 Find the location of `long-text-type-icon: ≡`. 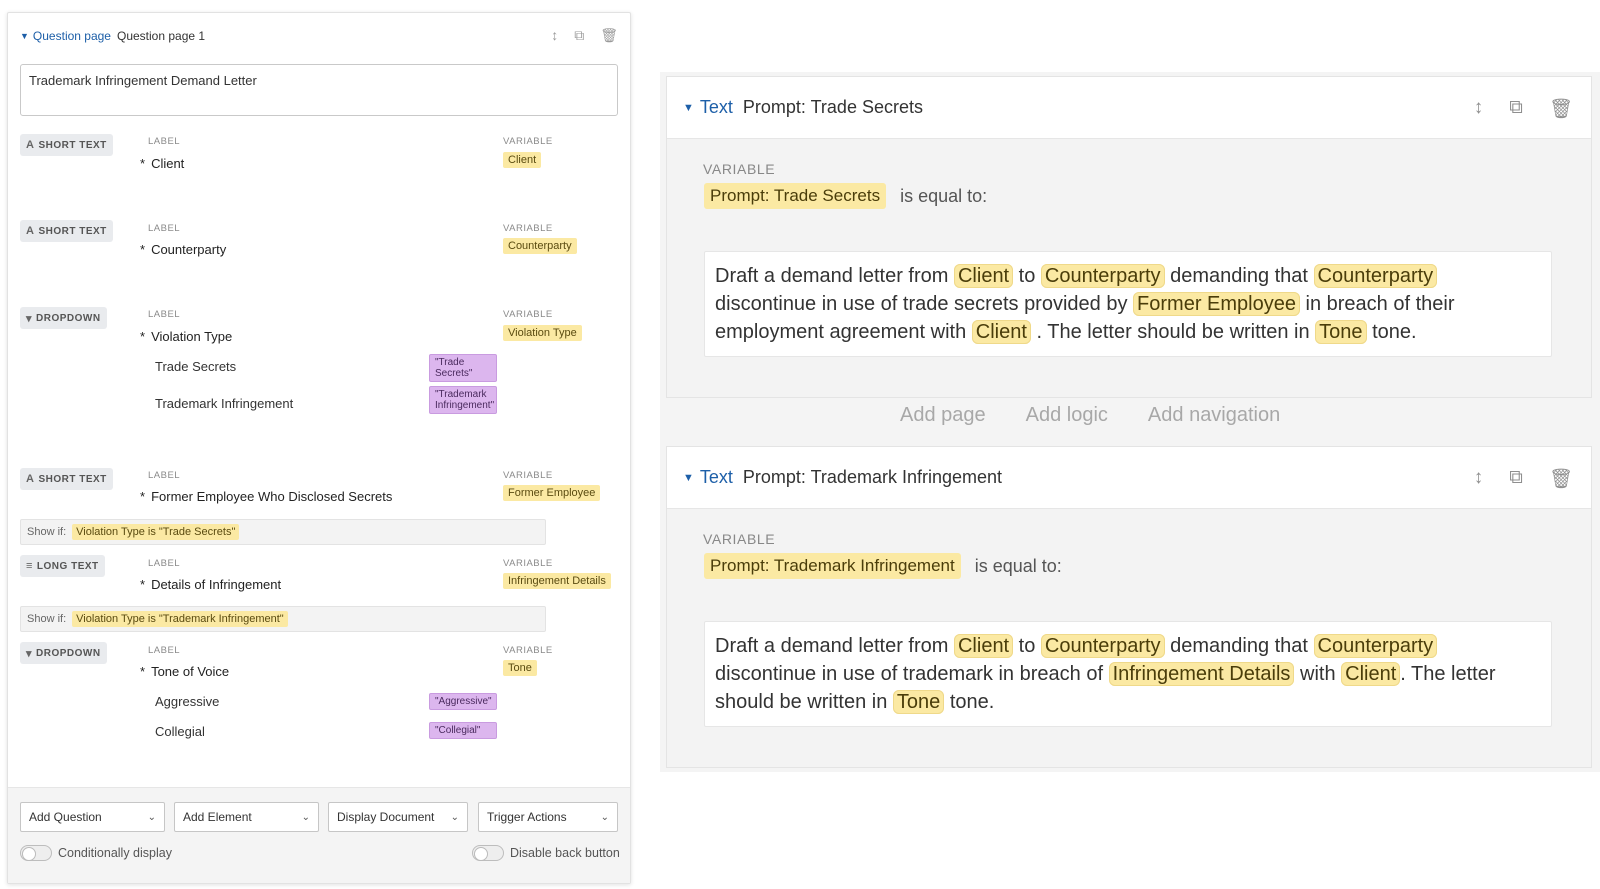

long-text-type-icon: ≡ is located at coordinates (29, 566).